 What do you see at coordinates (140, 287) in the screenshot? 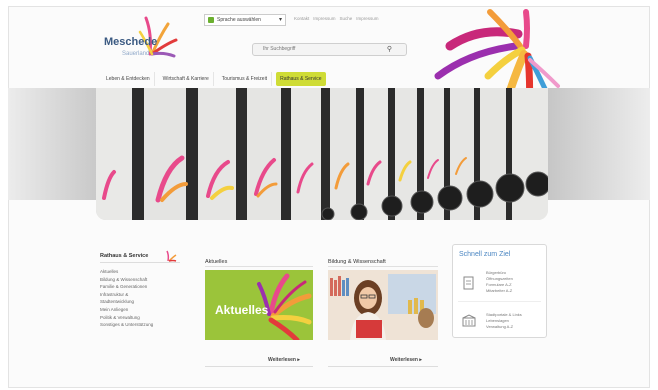
I see `sidebar-item: Familie & Generationen` at bounding box center [140, 287].